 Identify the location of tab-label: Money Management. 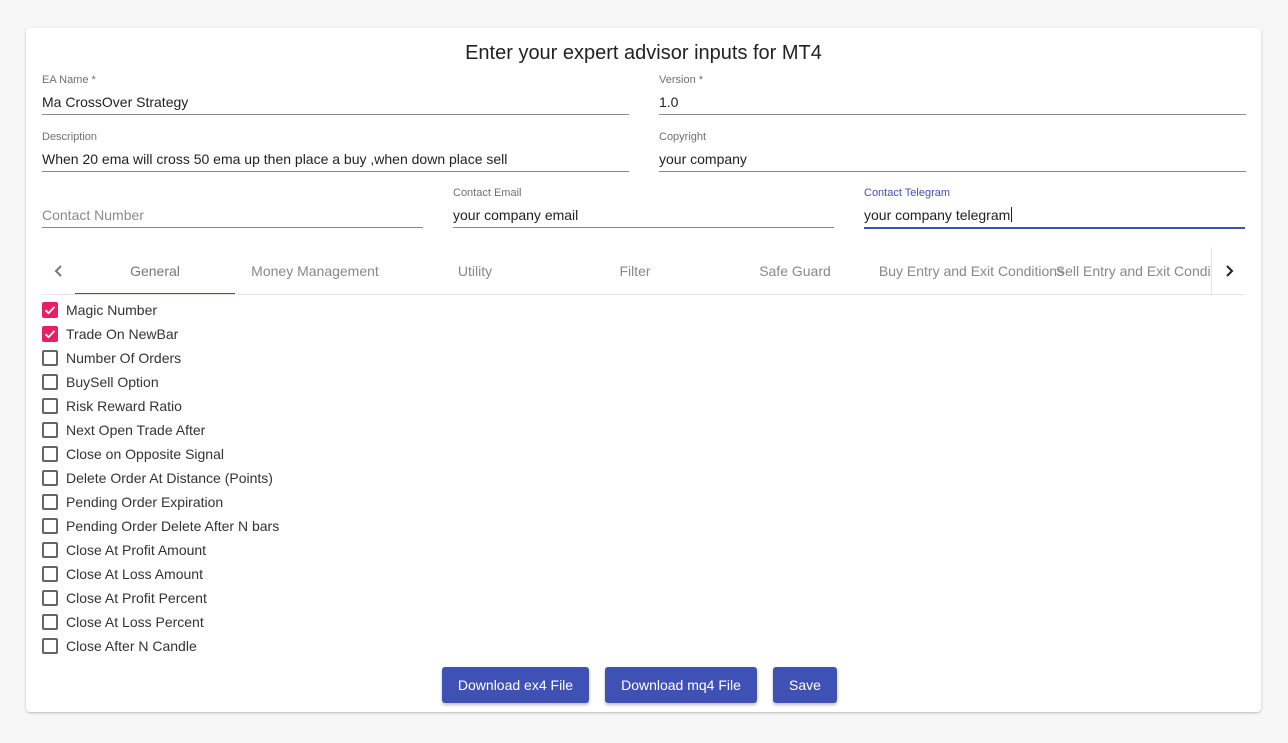
(315, 270).